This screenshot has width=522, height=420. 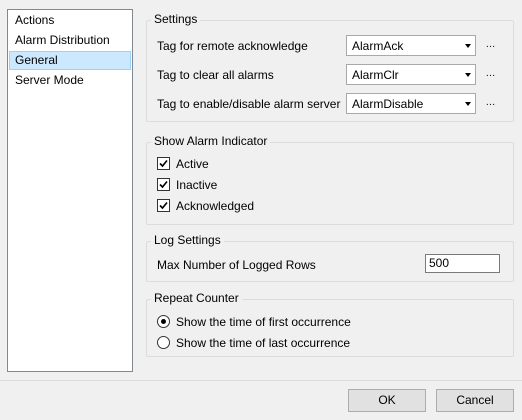 What do you see at coordinates (163, 321) in the screenshot?
I see `first-occurrence-radio` at bounding box center [163, 321].